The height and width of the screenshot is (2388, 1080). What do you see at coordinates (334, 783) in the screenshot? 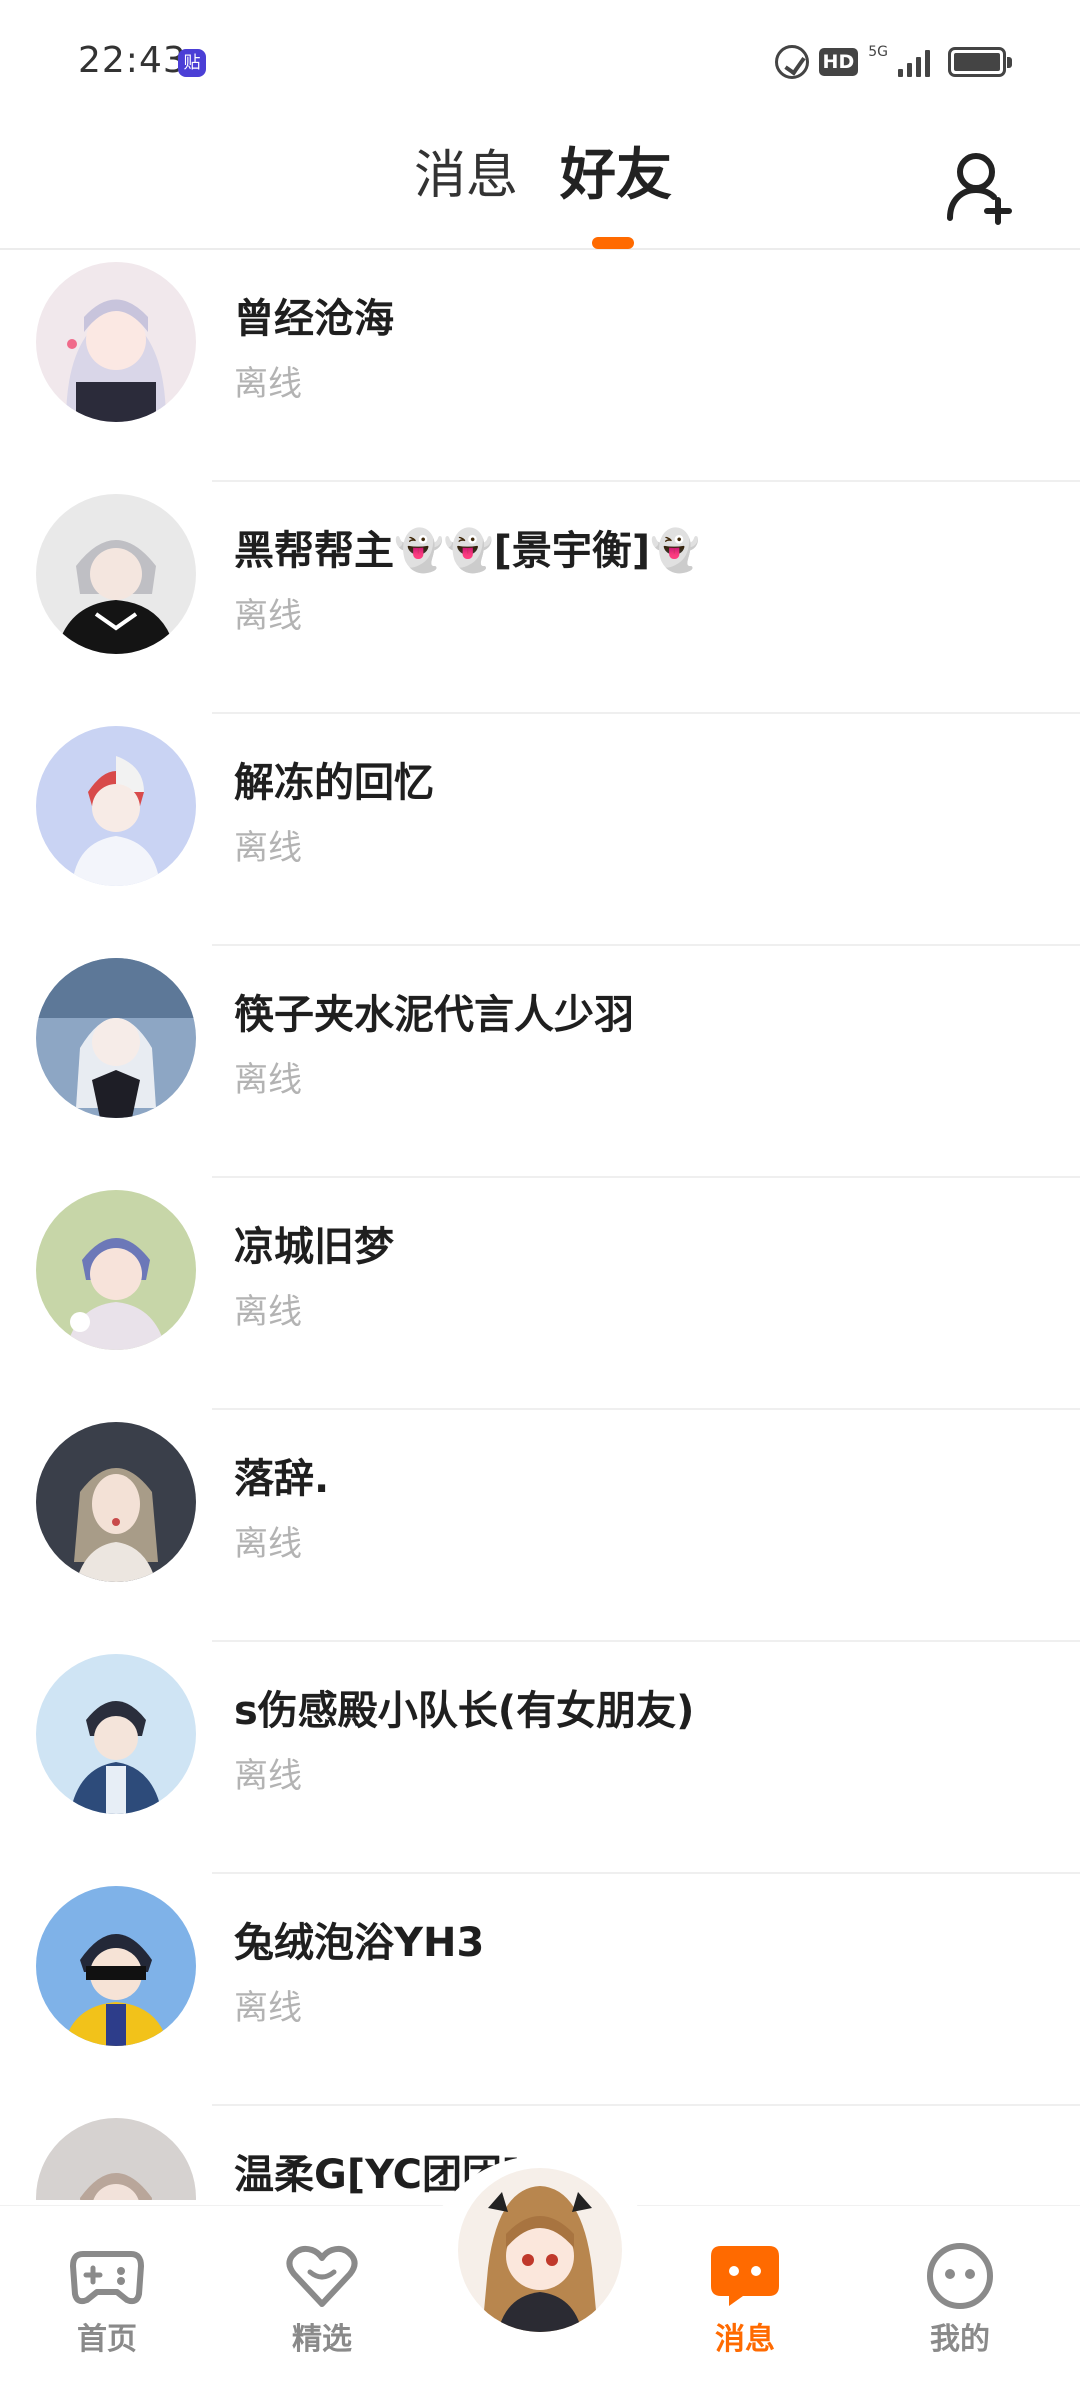
I see `friend-name: 解冻的回忆` at bounding box center [334, 783].